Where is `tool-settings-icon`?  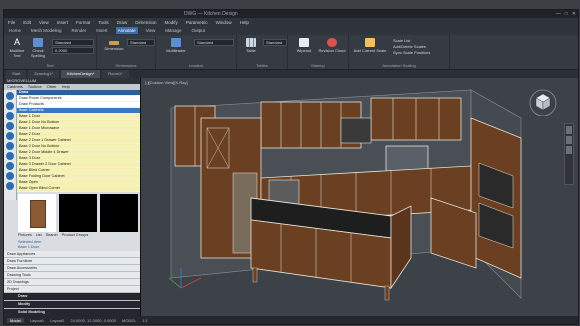
tool-settings-icon is located at coordinates (10, 156).